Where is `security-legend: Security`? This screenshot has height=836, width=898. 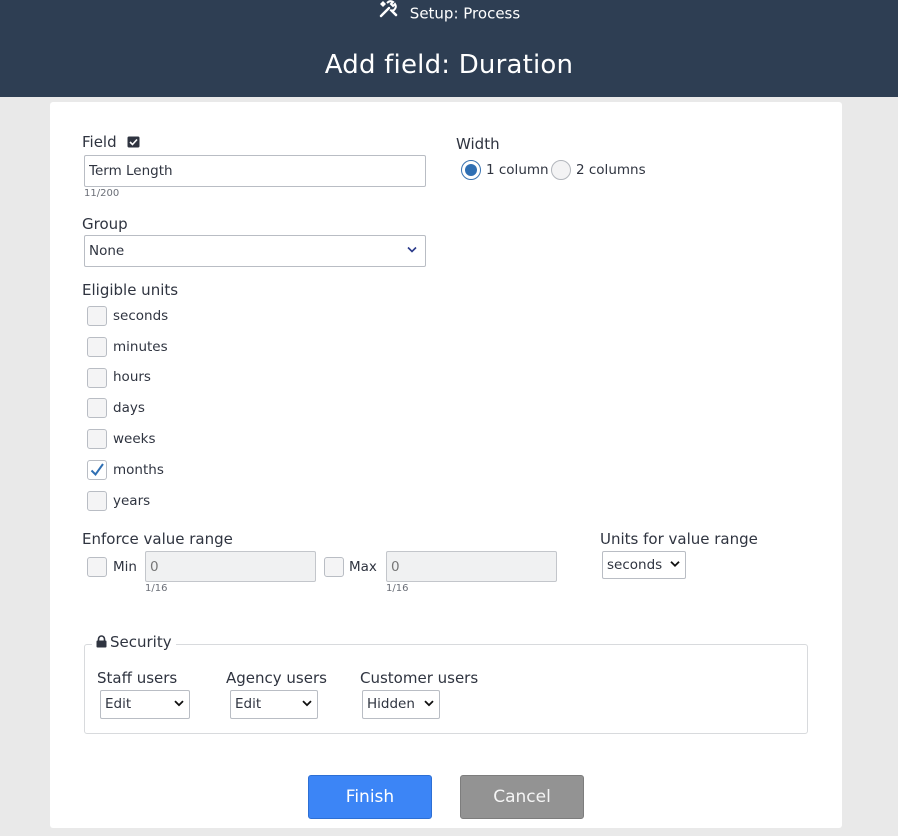
security-legend: Security is located at coordinates (134, 642).